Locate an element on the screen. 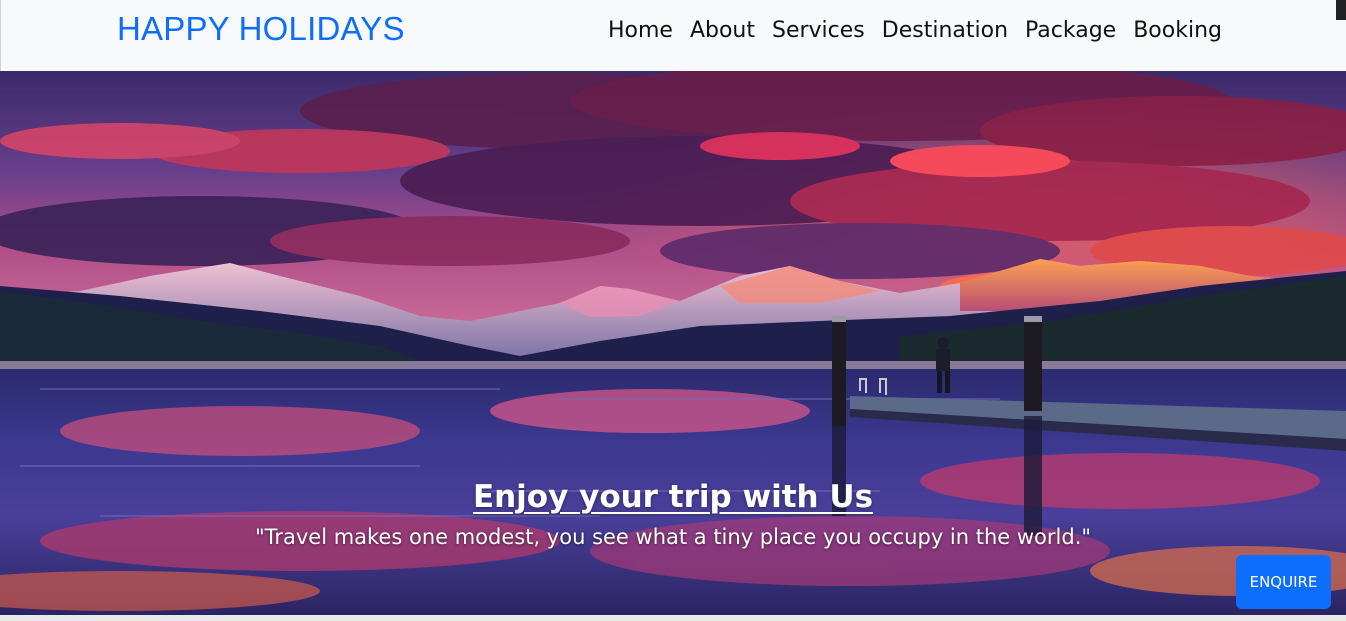  nav-link-services: Services is located at coordinates (818, 30).